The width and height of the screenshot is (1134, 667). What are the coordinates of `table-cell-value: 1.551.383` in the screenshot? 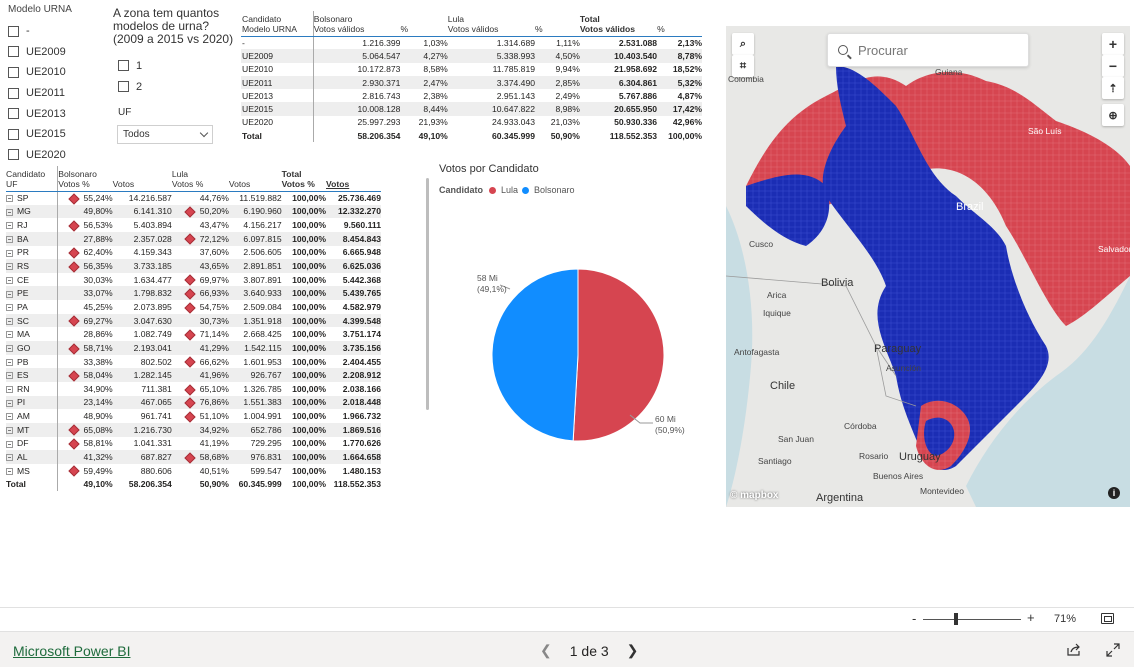 It's located at (262, 402).